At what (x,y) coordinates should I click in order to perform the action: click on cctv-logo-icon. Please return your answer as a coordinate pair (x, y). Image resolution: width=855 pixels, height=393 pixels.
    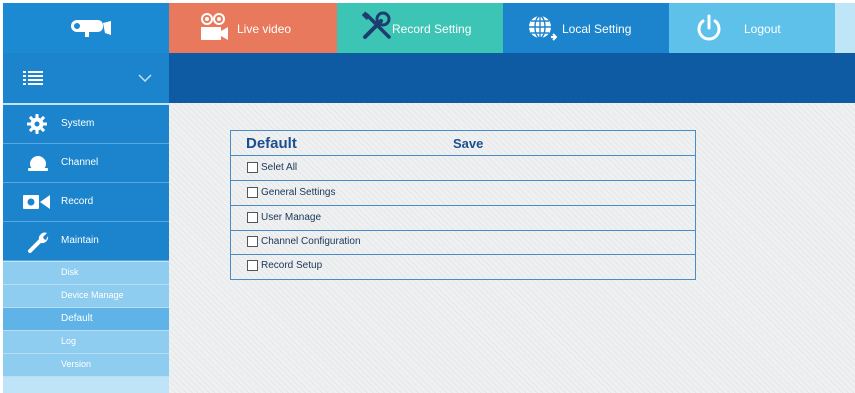
    Looking at the image, I should click on (91, 28).